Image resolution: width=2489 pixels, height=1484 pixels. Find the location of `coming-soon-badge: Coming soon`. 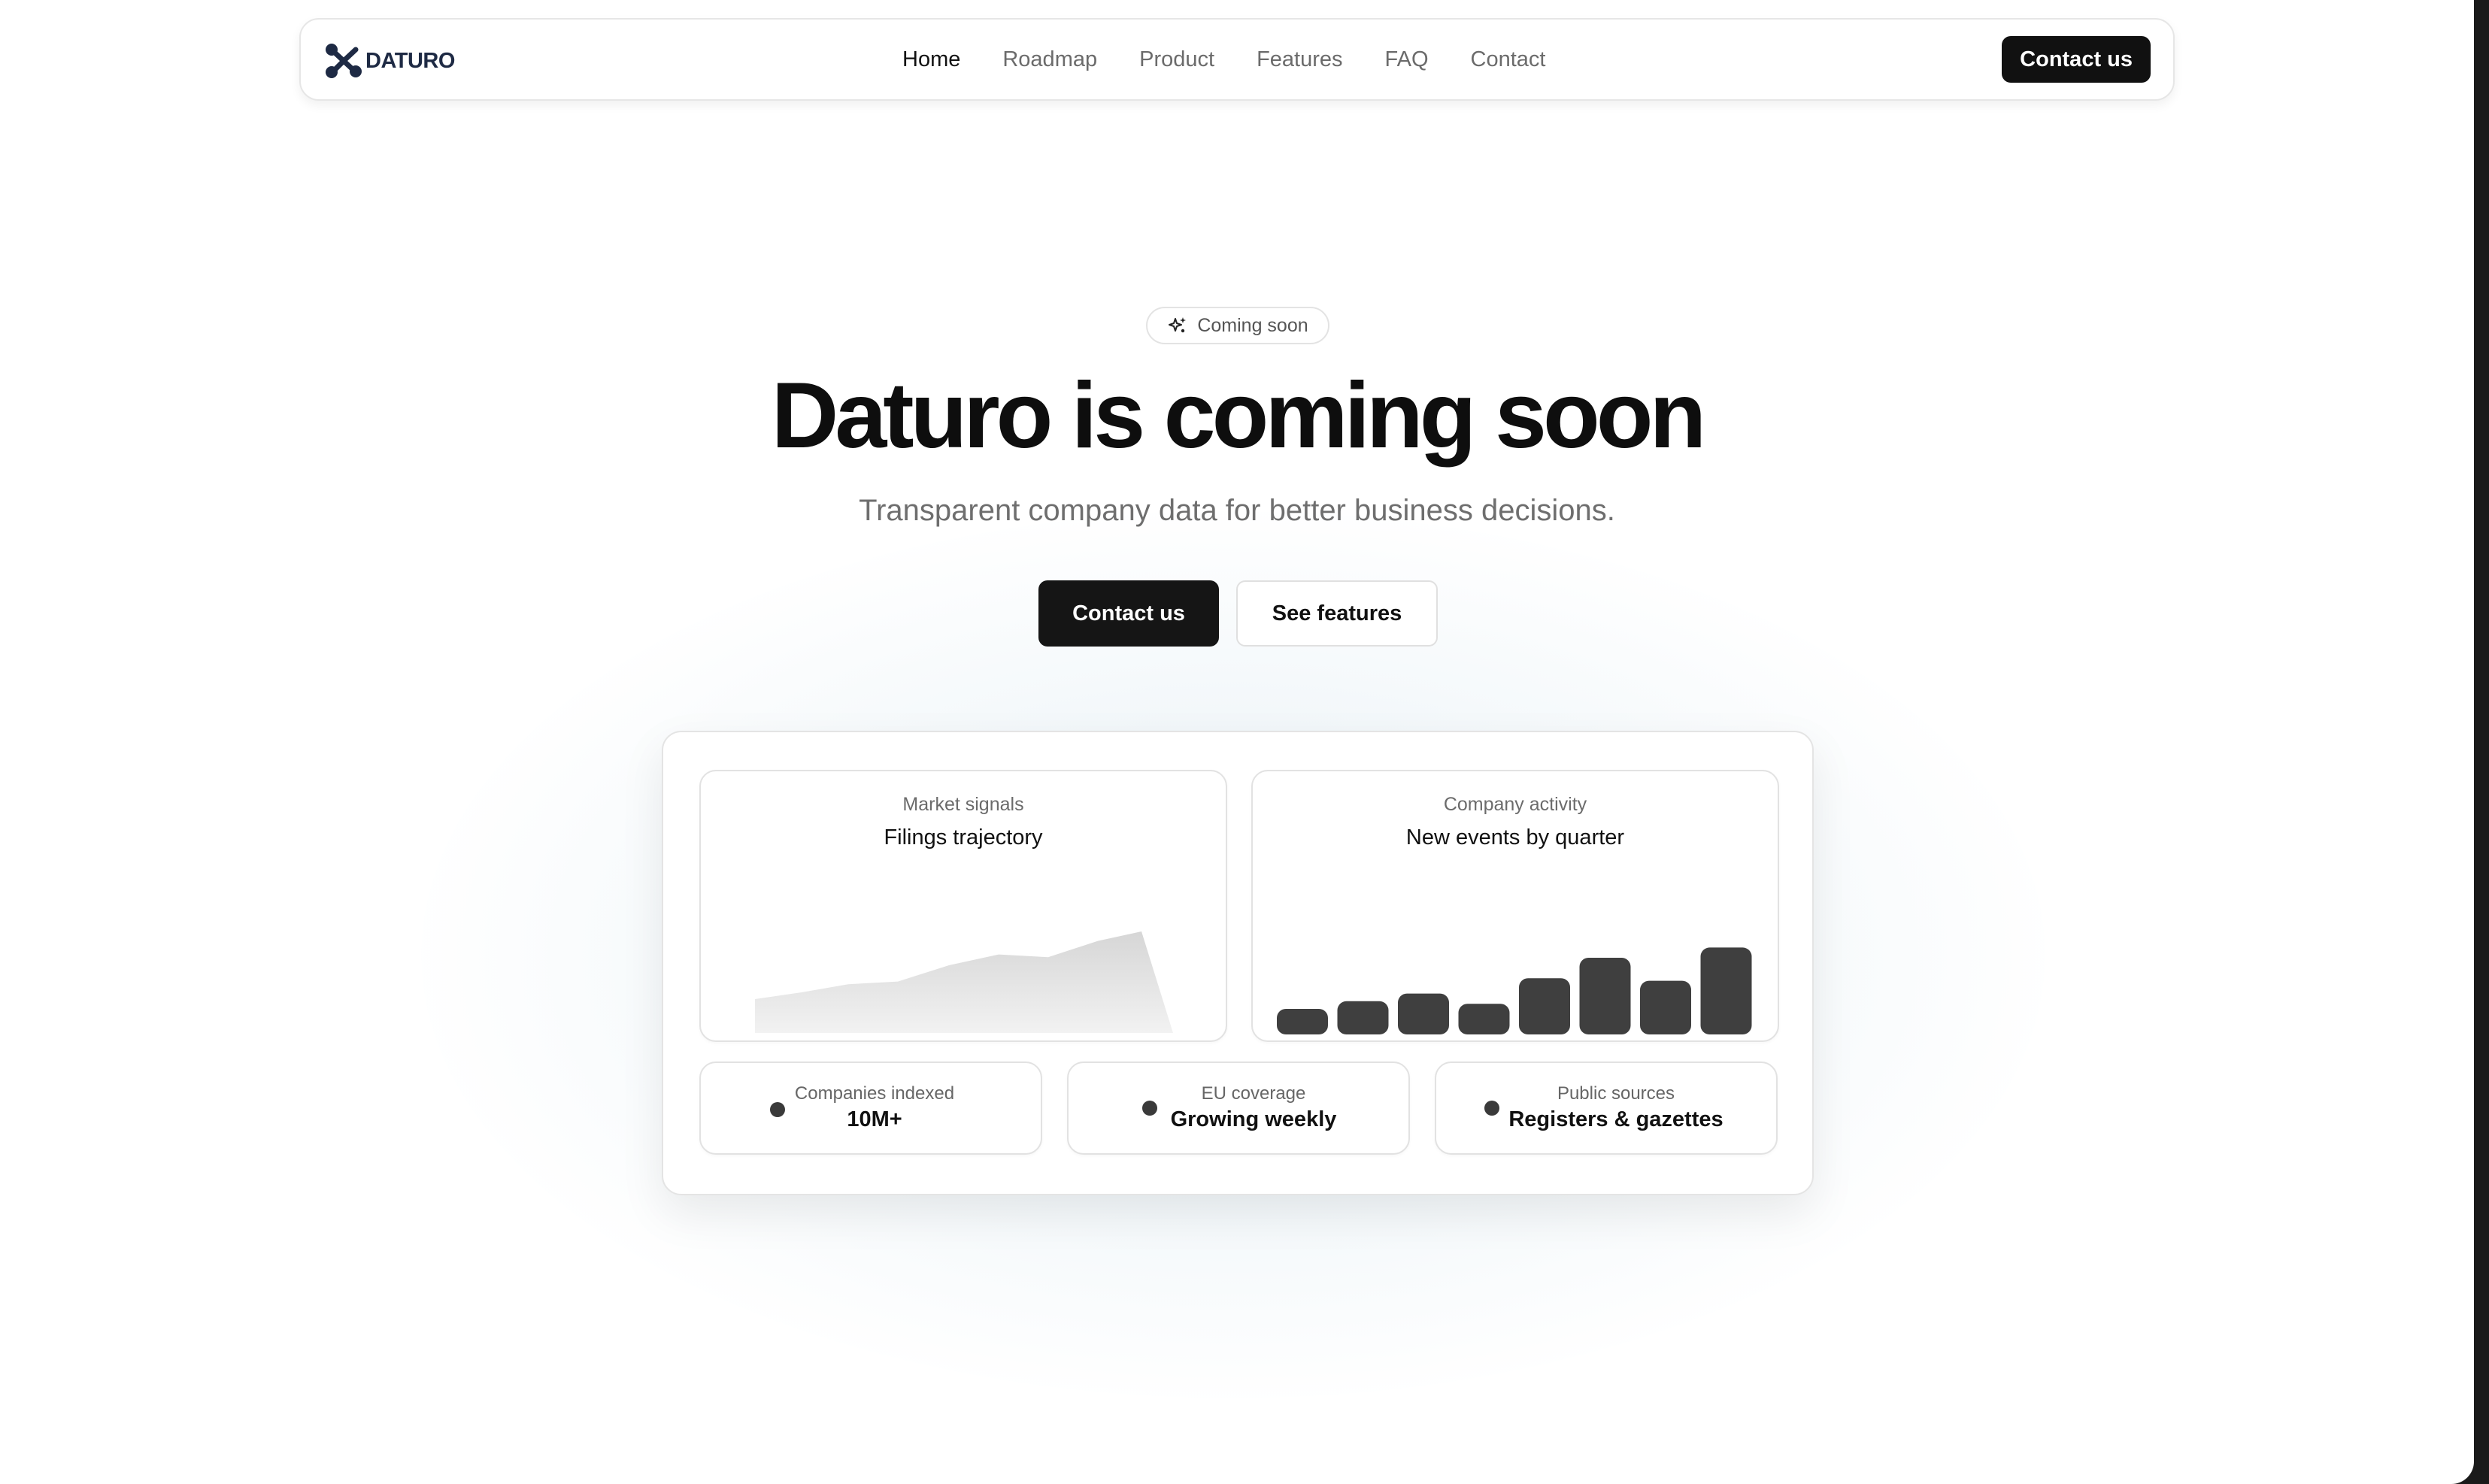

coming-soon-badge: Coming soon is located at coordinates (1237, 325).